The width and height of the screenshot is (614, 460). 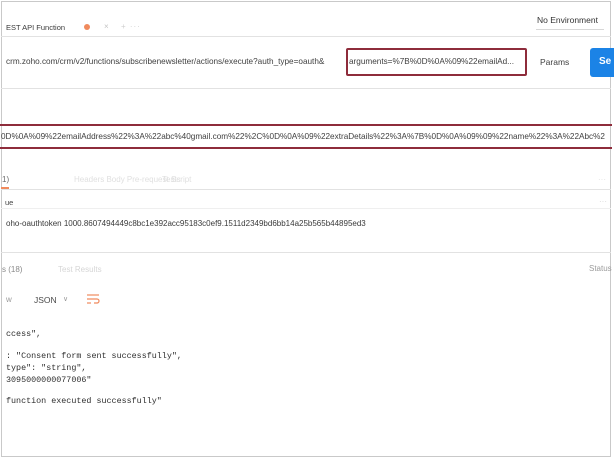 I want to click on tab-tests: Tests, so click(x=171, y=179).